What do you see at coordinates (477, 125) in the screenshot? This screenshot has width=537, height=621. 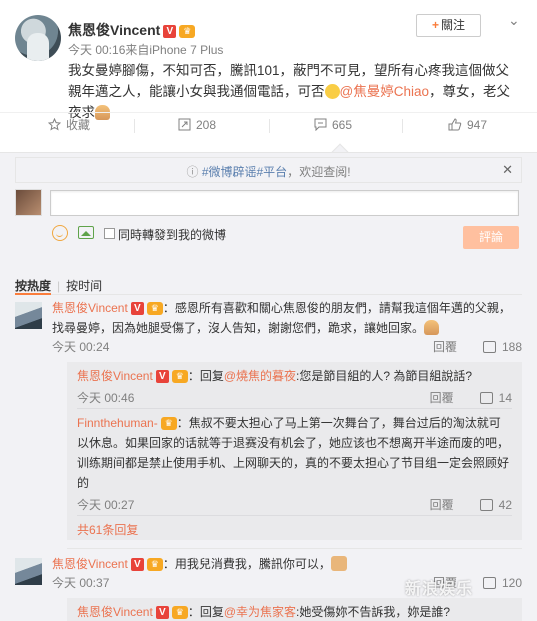 I see `like-count: 947` at bounding box center [477, 125].